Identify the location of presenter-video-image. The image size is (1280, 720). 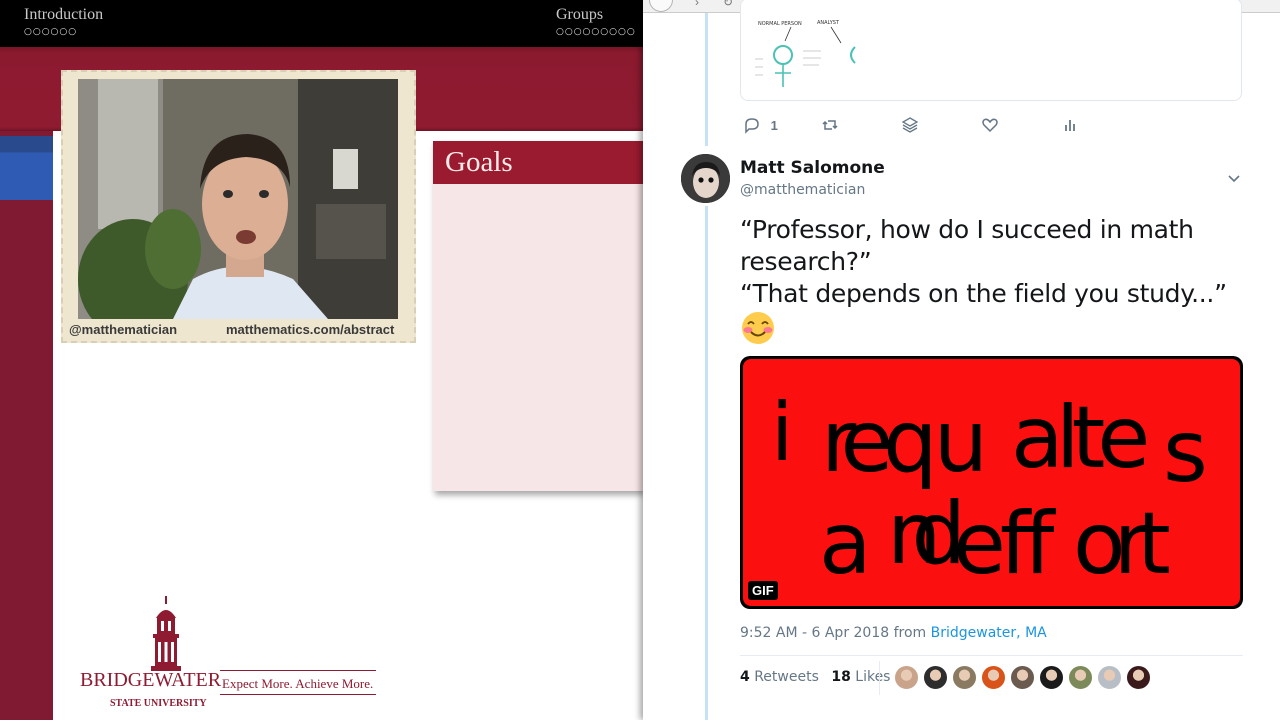
(238, 199).